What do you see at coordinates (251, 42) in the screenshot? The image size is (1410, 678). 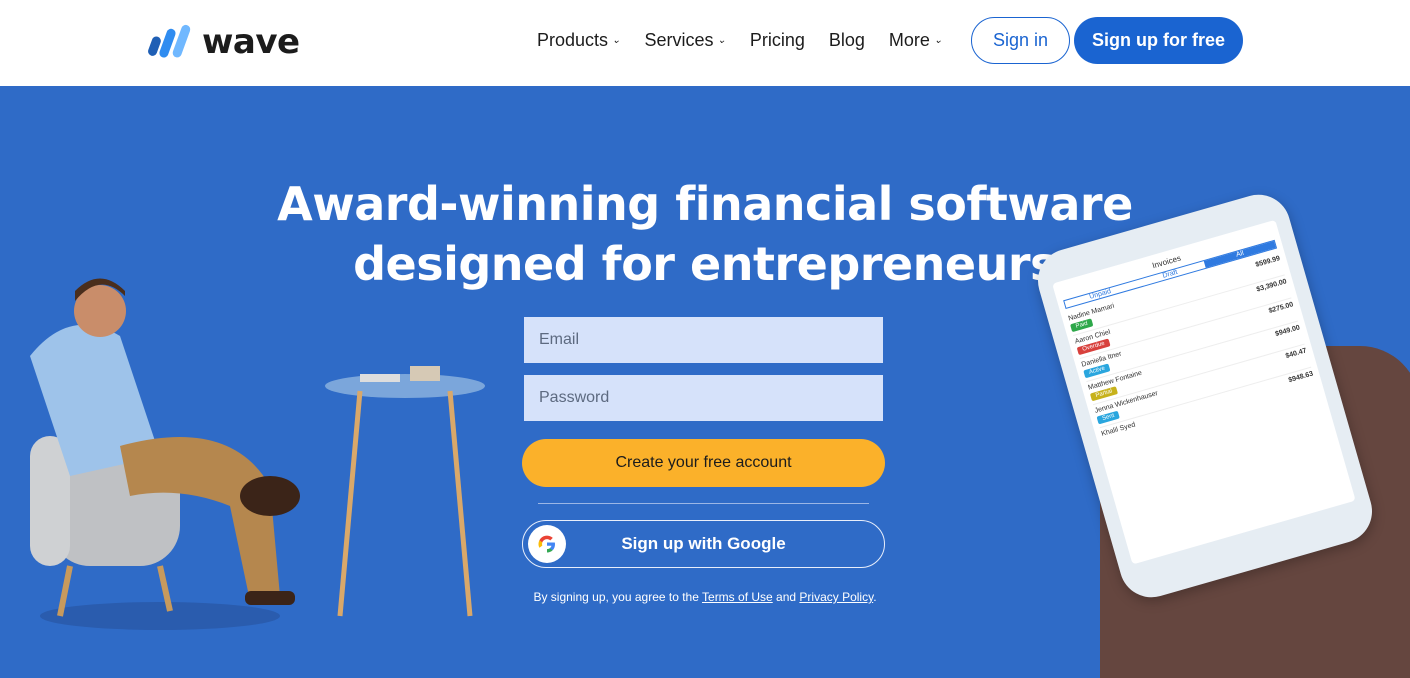 I see `logo-text: wave` at bounding box center [251, 42].